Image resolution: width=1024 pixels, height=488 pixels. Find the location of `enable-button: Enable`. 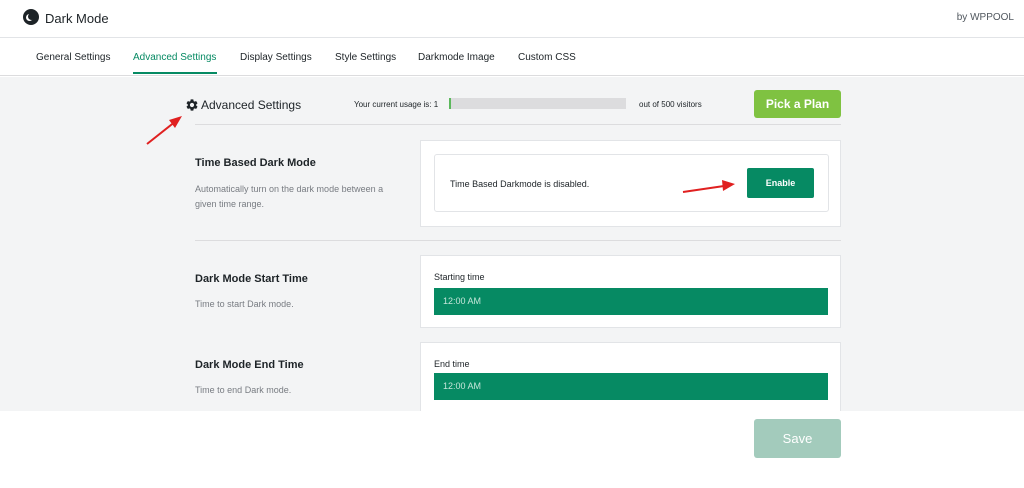

enable-button: Enable is located at coordinates (780, 183).